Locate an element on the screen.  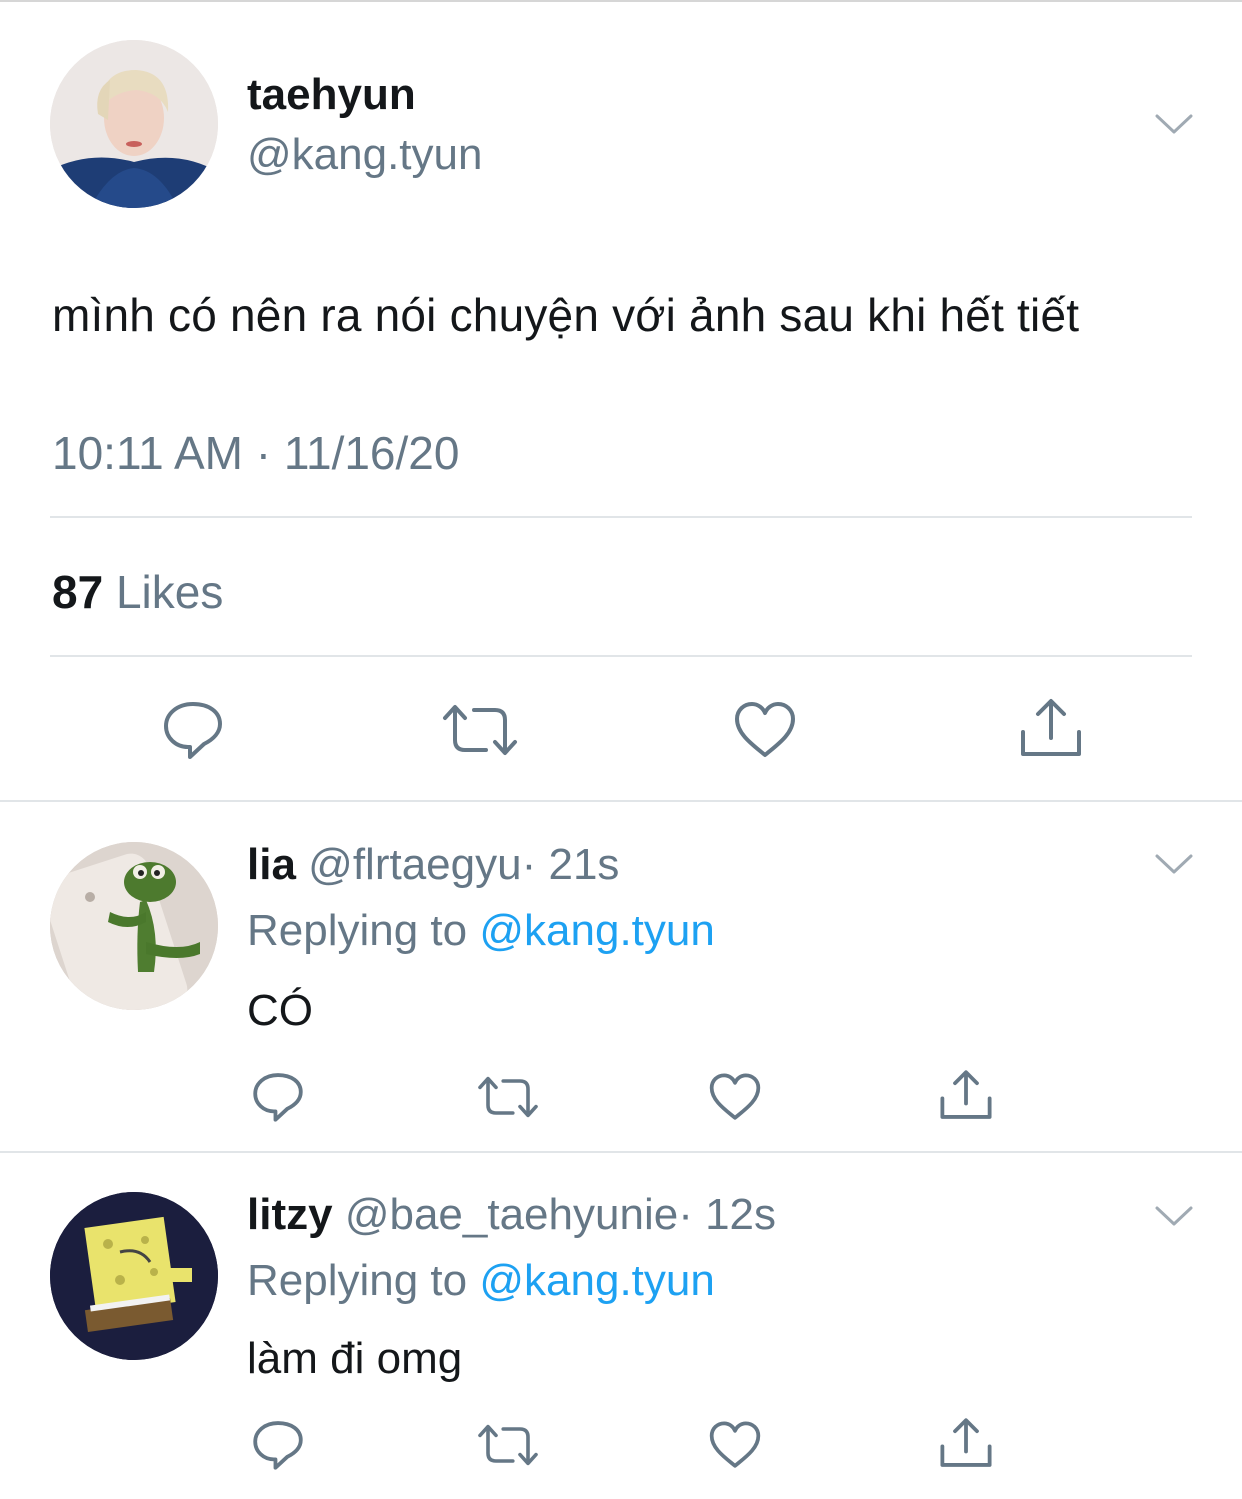
reply-text: CÓ is located at coordinates (280, 1010).